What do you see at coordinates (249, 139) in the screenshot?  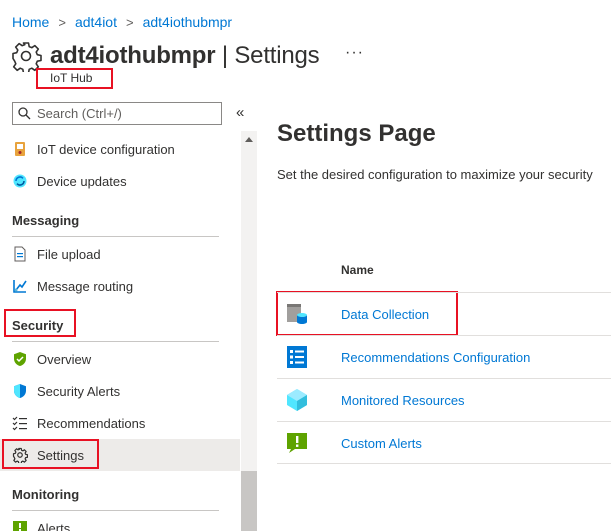 I see `scroll-up-arrow` at bounding box center [249, 139].